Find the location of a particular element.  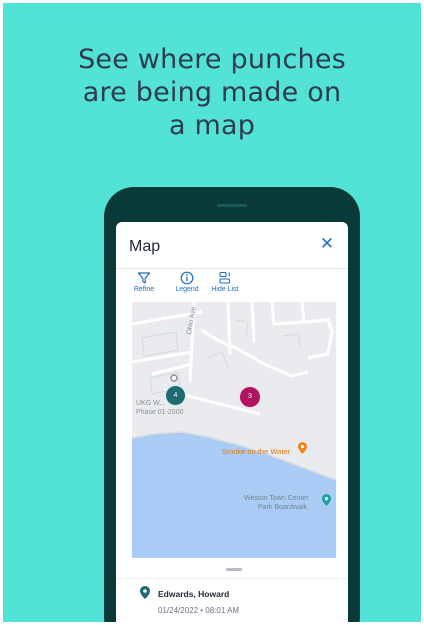

legend-button: Legend is located at coordinates (187, 282).